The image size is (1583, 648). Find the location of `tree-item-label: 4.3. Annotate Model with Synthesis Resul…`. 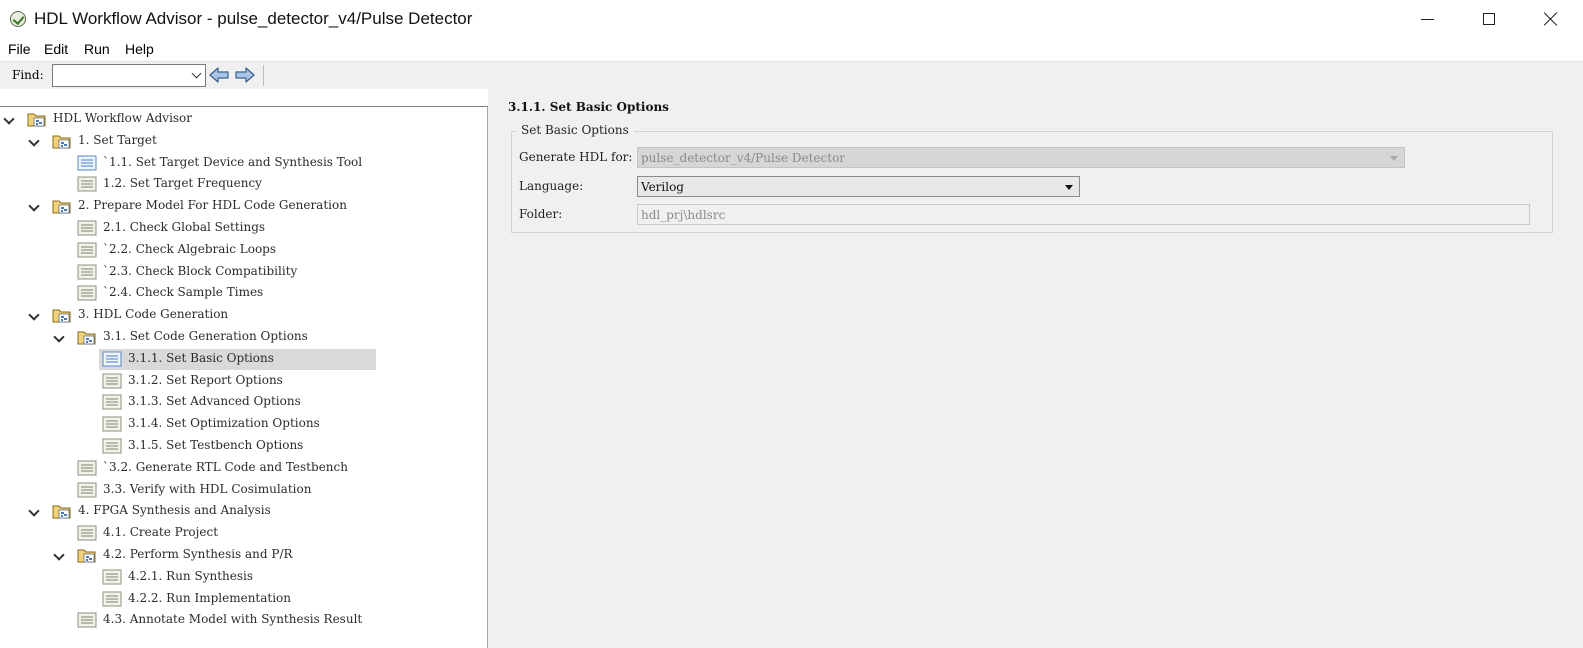

tree-item-label: 4.3. Annotate Model with Synthesis Resul… is located at coordinates (233, 619).